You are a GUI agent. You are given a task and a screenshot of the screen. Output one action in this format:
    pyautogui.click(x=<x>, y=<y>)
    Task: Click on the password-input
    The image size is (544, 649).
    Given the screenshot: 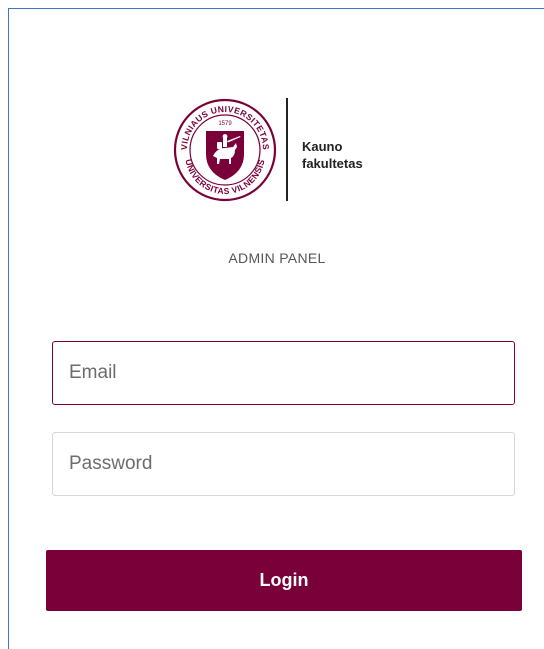 What is the action you would take?
    pyautogui.click(x=283, y=464)
    